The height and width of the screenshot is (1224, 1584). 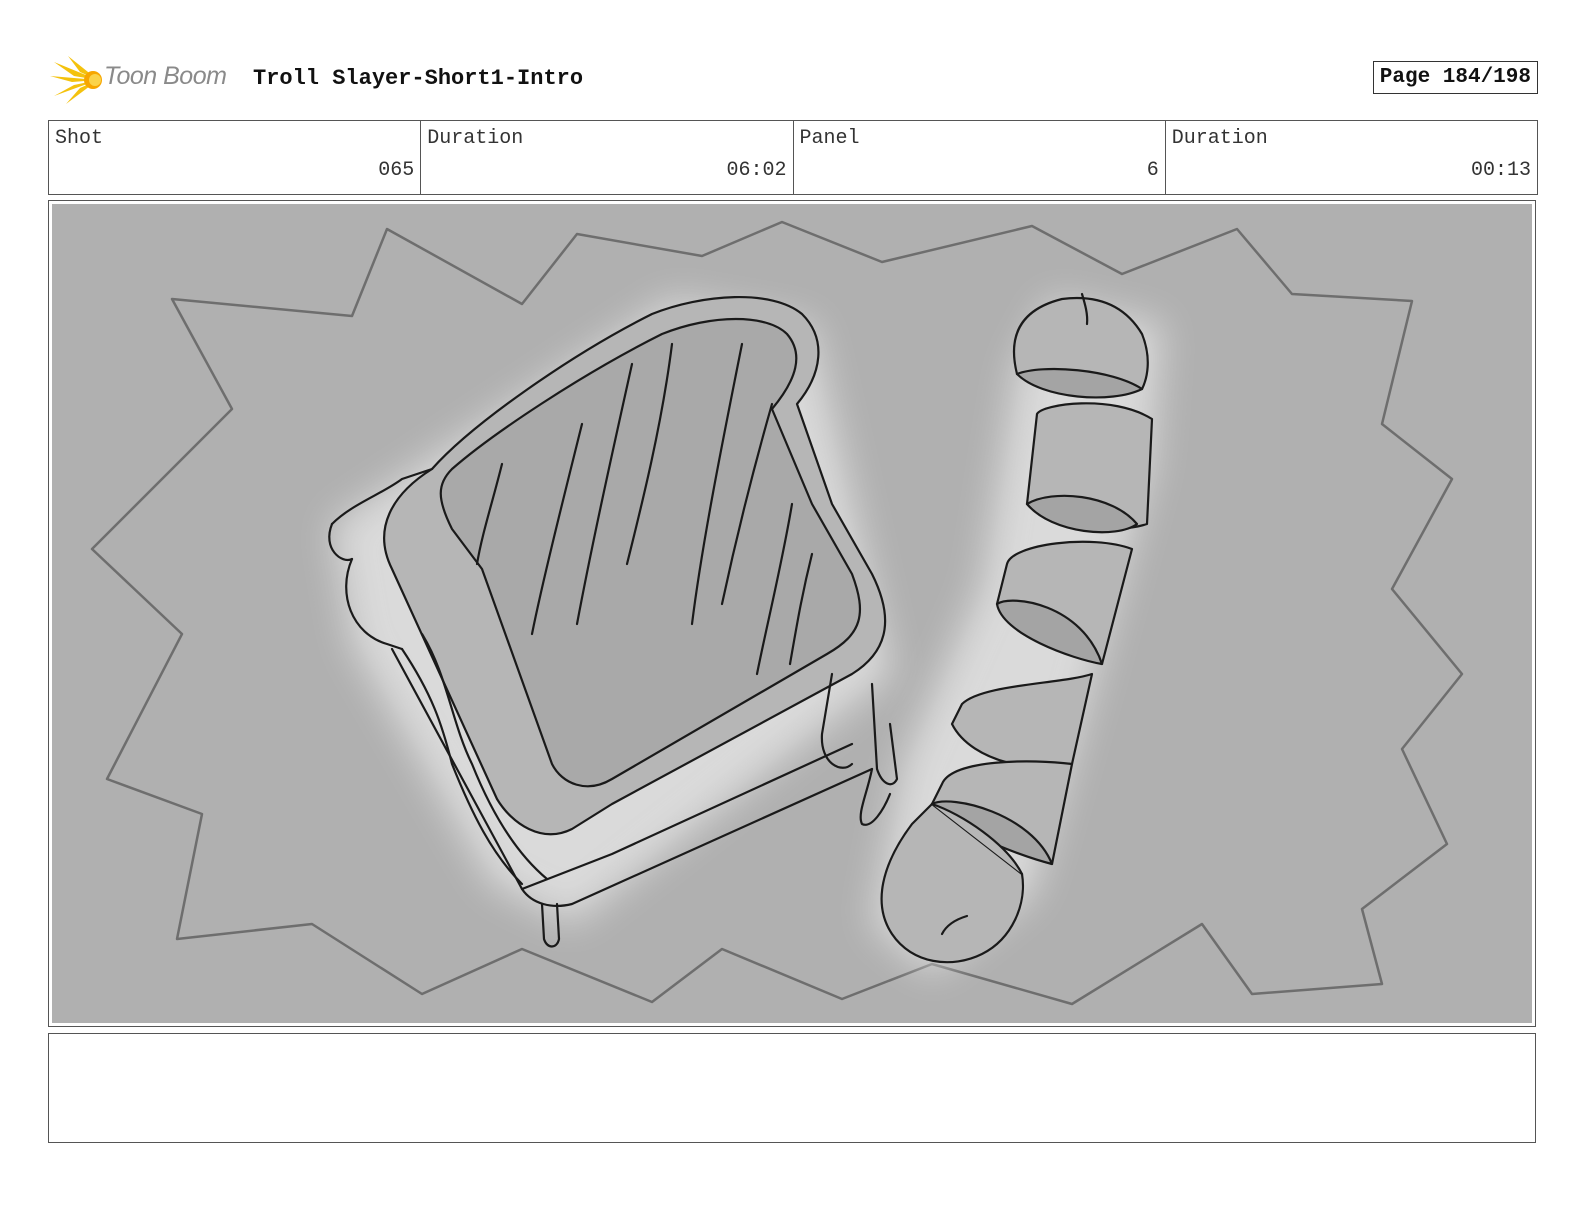 What do you see at coordinates (829, 138) in the screenshot?
I see `panel-label: Panel` at bounding box center [829, 138].